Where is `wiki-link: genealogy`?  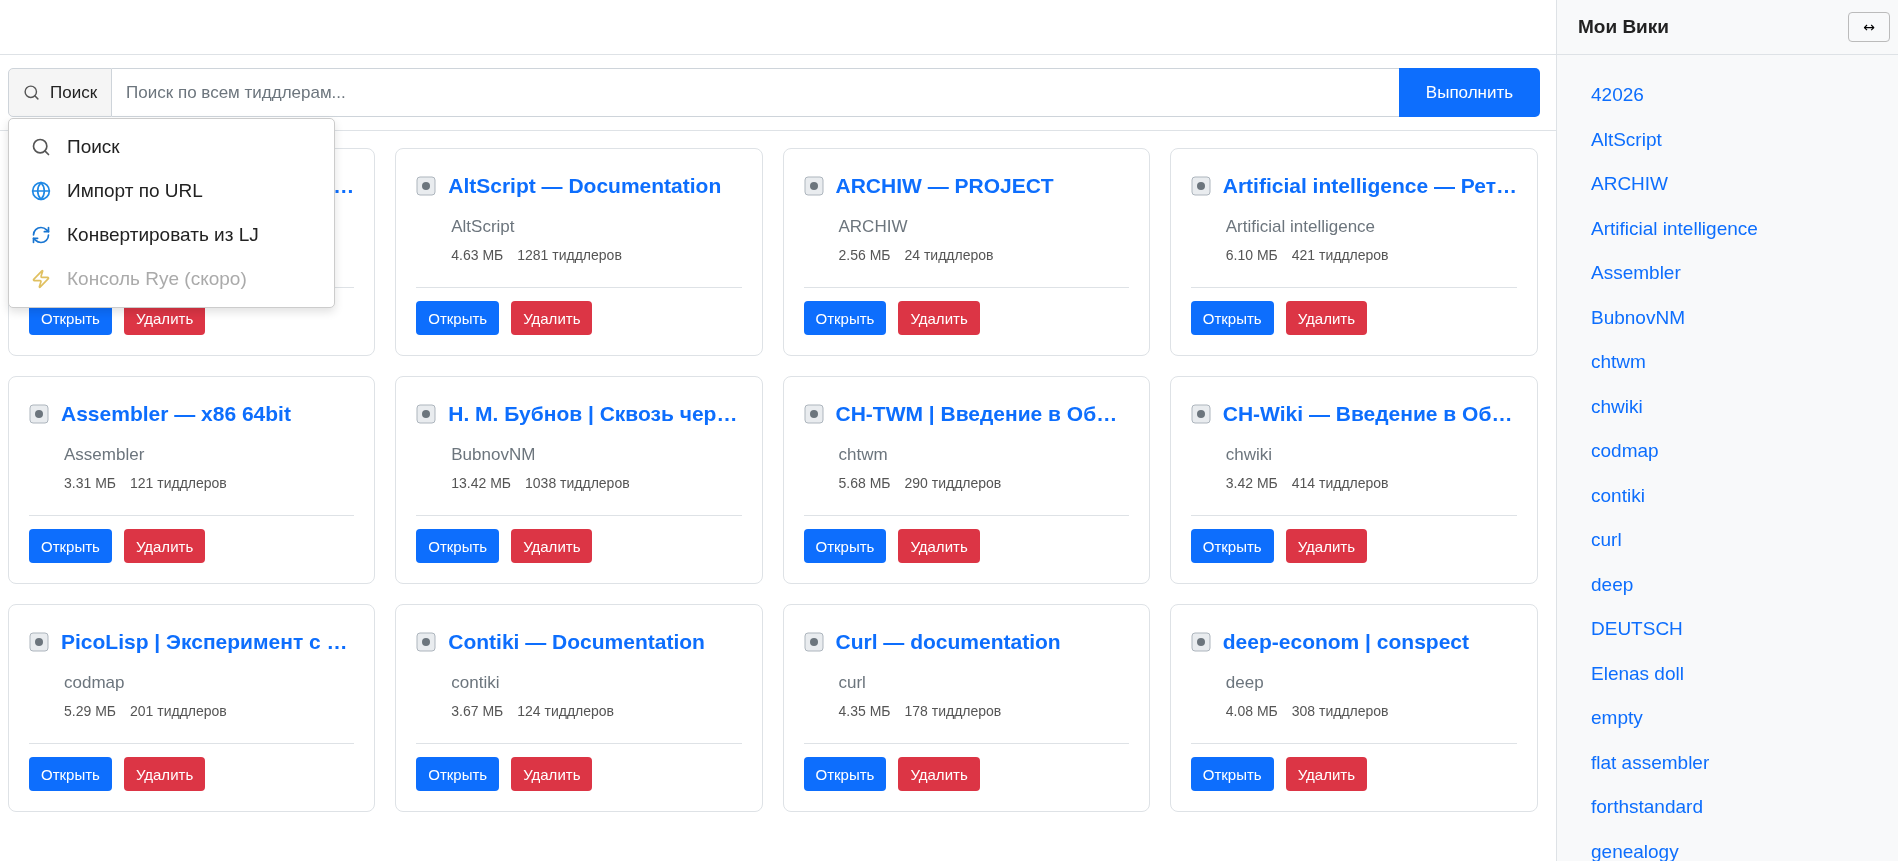 wiki-link: genealogy is located at coordinates (1744, 845).